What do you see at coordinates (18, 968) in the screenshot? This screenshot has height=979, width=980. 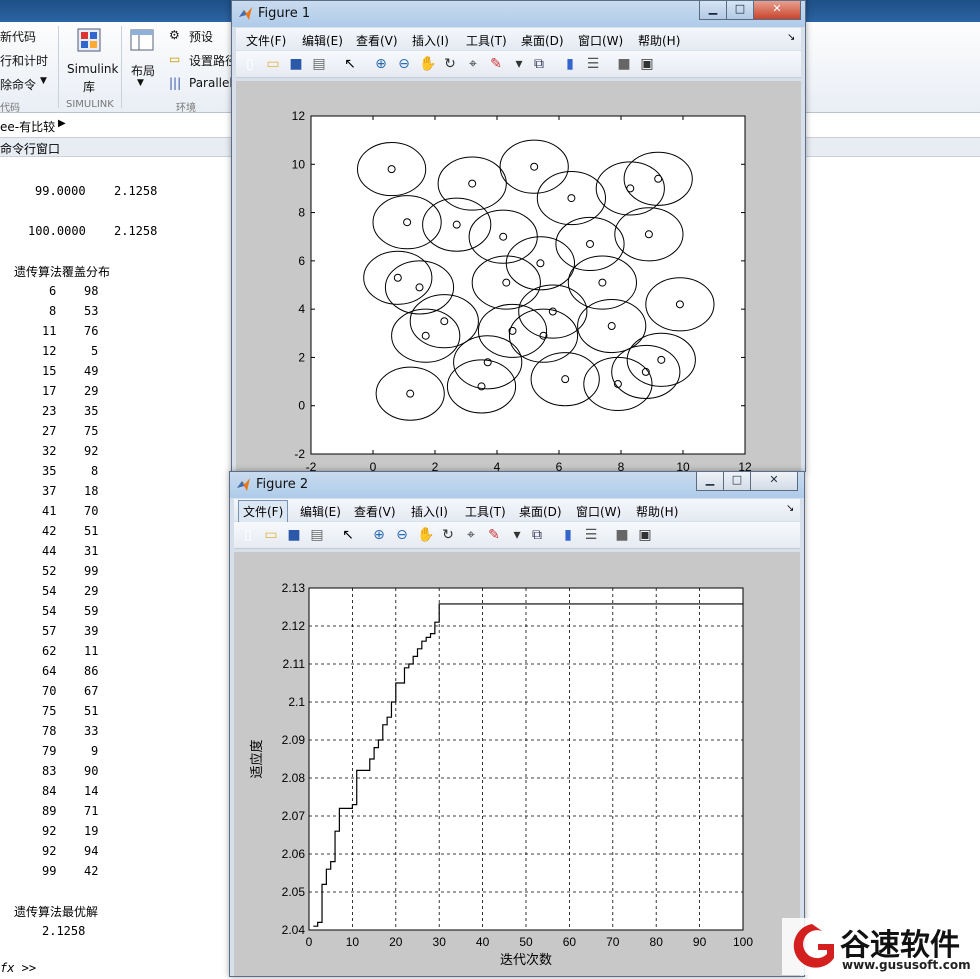 I see `command-prompt: fx >>` at bounding box center [18, 968].